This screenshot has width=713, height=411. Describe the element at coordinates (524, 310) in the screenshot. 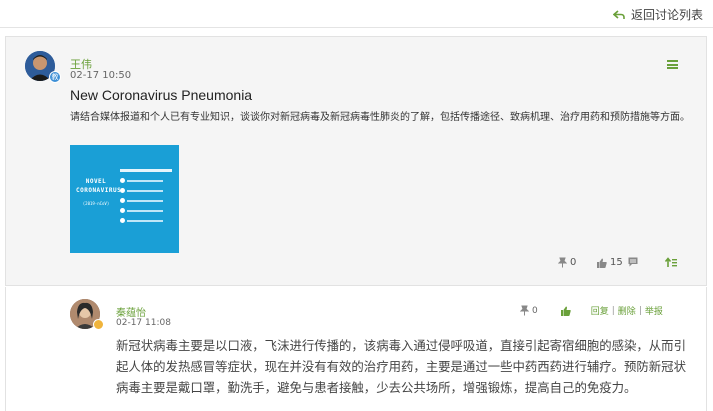

I see `reply-pin-icon` at that location.